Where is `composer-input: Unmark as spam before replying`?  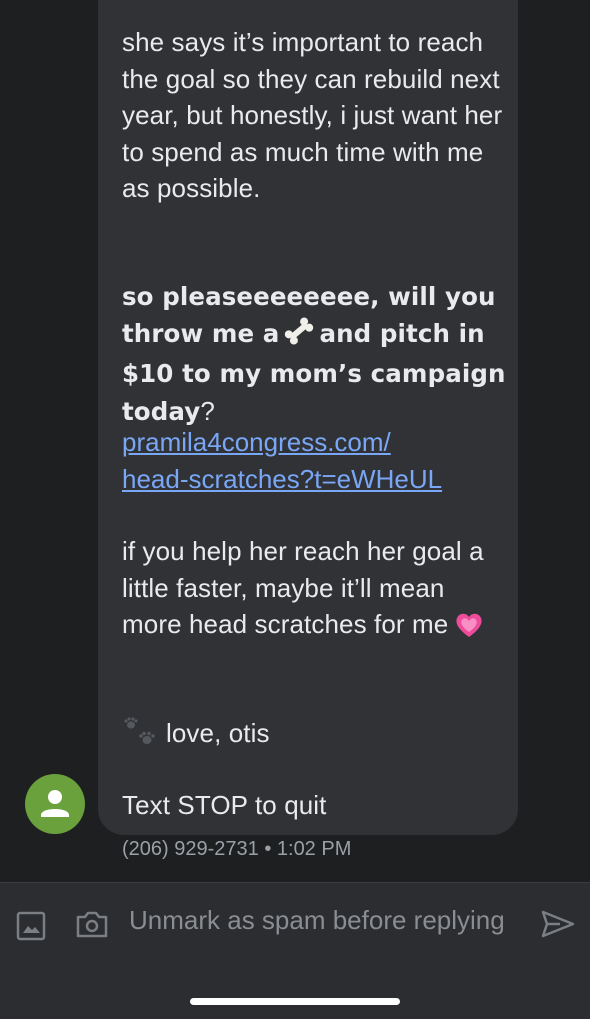
composer-input: Unmark as spam before replying is located at coordinates (317, 920).